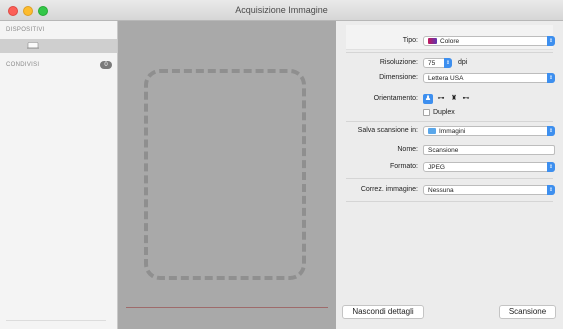 This screenshot has height=329, width=563. Describe the element at coordinates (426, 112) in the screenshot. I see `duplex-checkbox` at that location.